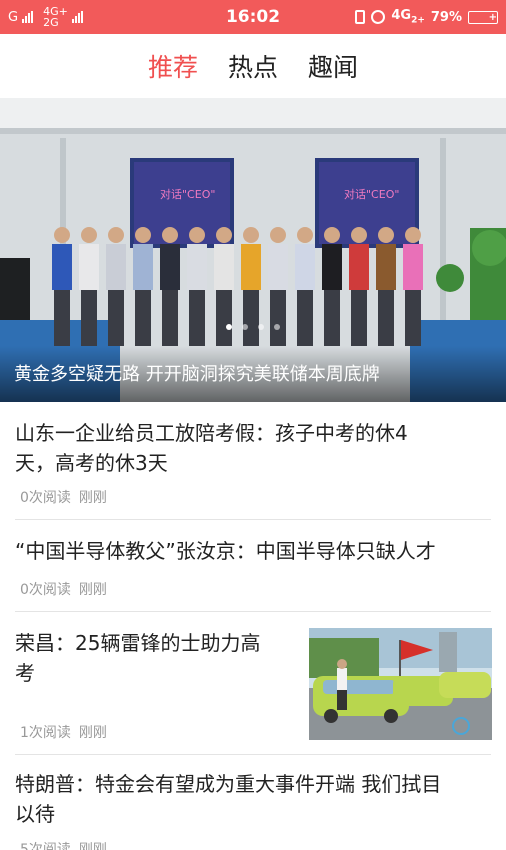 This screenshot has width=506, height=850. I want to click on taxi-photo, so click(400, 684).